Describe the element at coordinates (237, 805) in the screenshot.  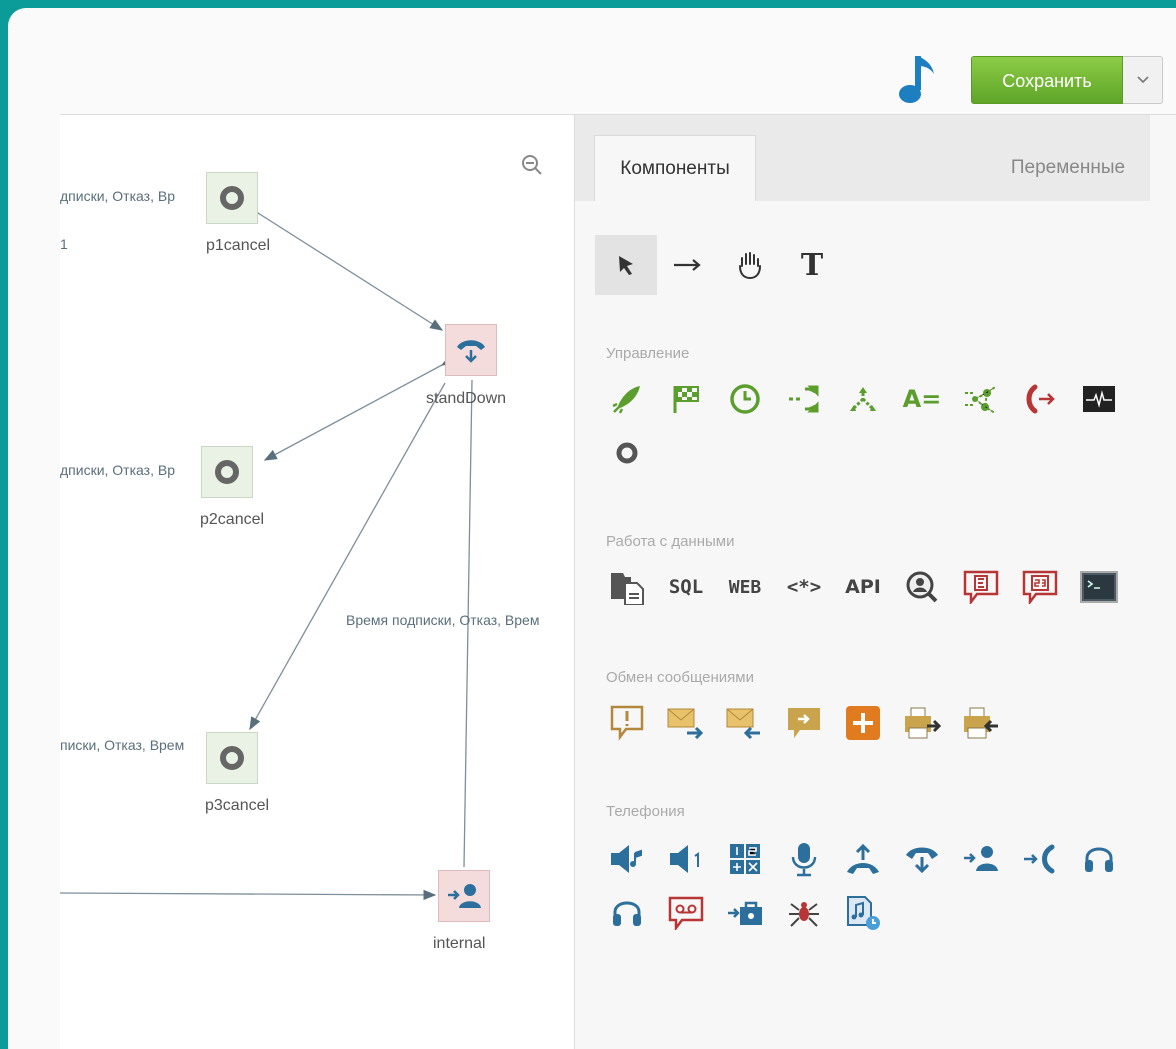
I see `node-label: p3cancel` at that location.